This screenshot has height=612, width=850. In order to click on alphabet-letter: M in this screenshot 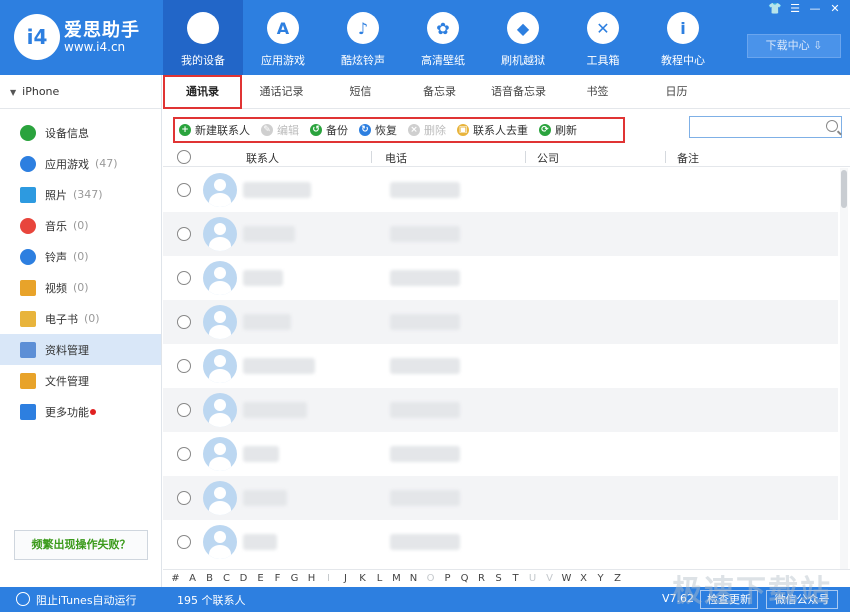, I will do `click(396, 578)`.